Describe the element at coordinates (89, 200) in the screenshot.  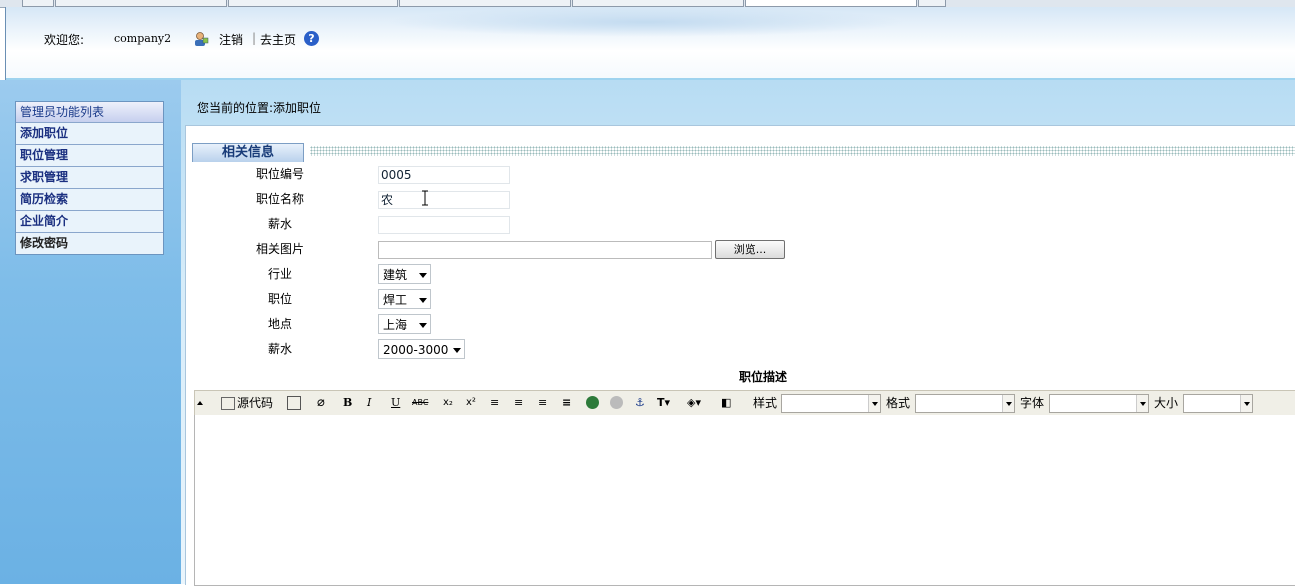
I see `sidebar-item-resume-search: 简历检索` at that location.